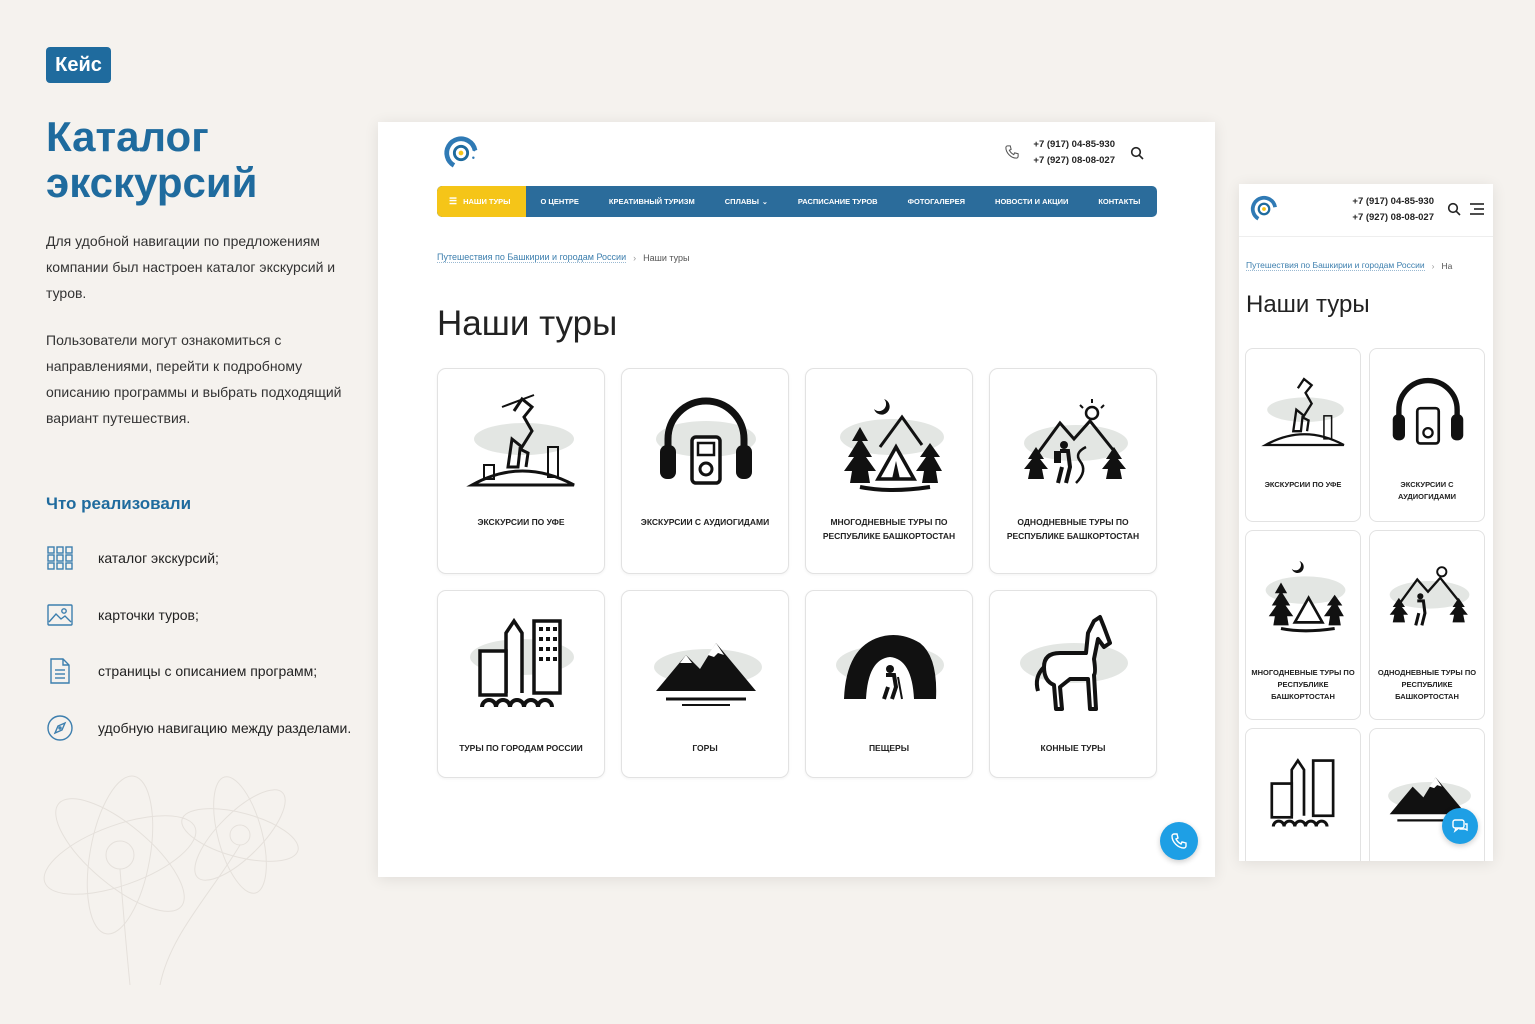 Image resolution: width=1535 pixels, height=1024 pixels. What do you see at coordinates (60, 558) in the screenshot?
I see `grid-icon` at bounding box center [60, 558].